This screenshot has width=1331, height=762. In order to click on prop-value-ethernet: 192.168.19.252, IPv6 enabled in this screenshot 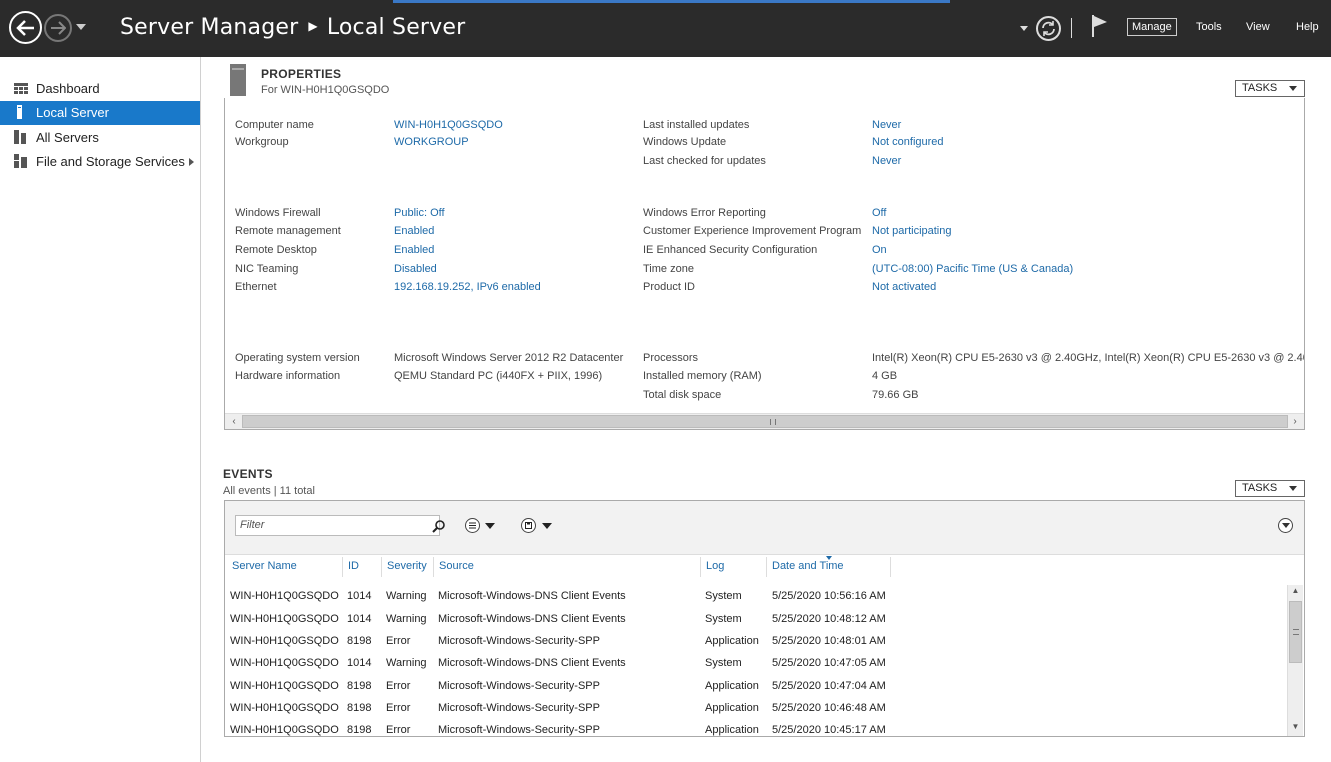, I will do `click(467, 287)`.